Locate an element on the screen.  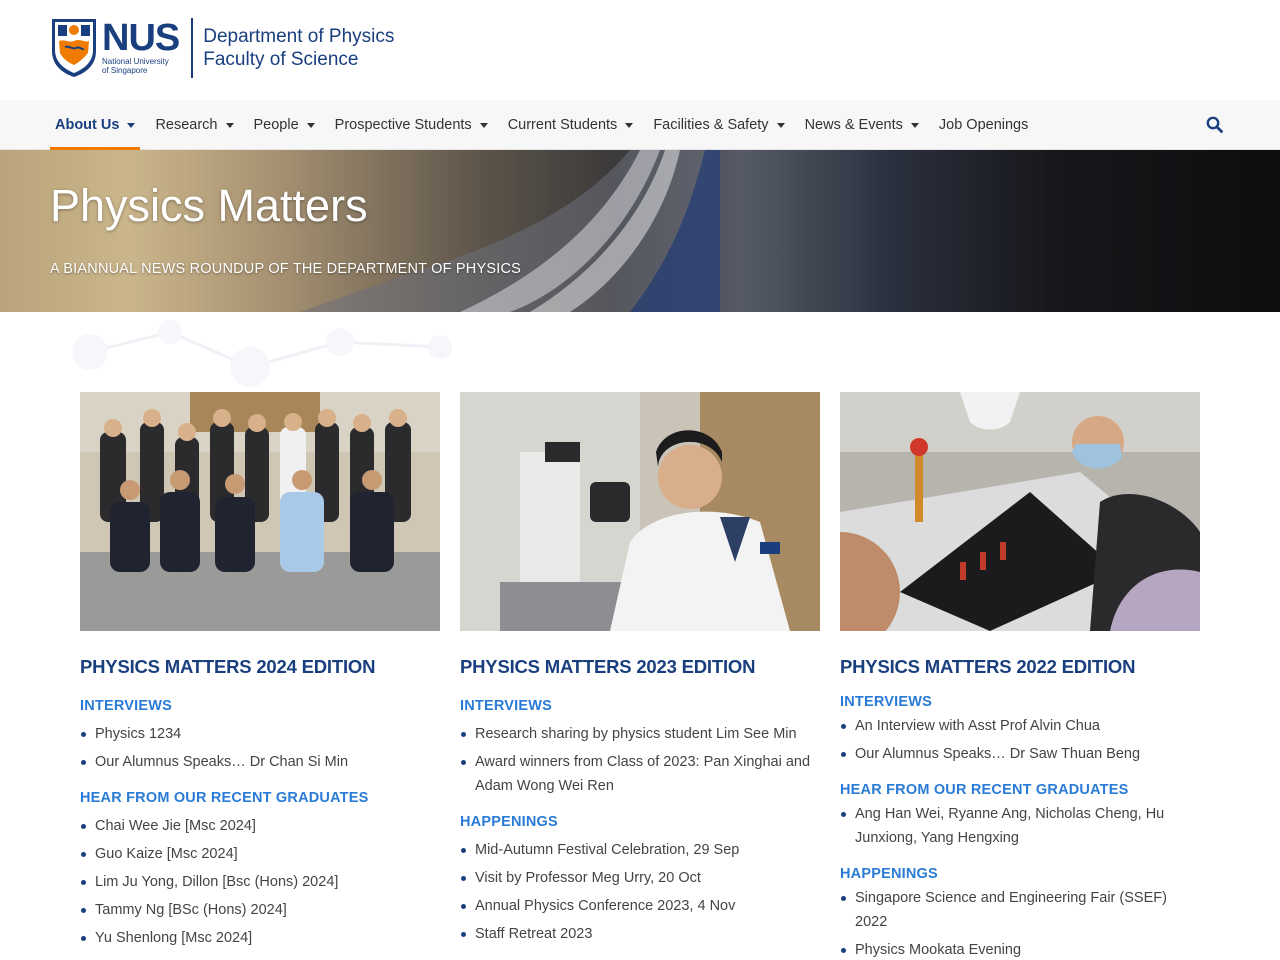
nav-item-about-us: About Us is located at coordinates (95, 125).